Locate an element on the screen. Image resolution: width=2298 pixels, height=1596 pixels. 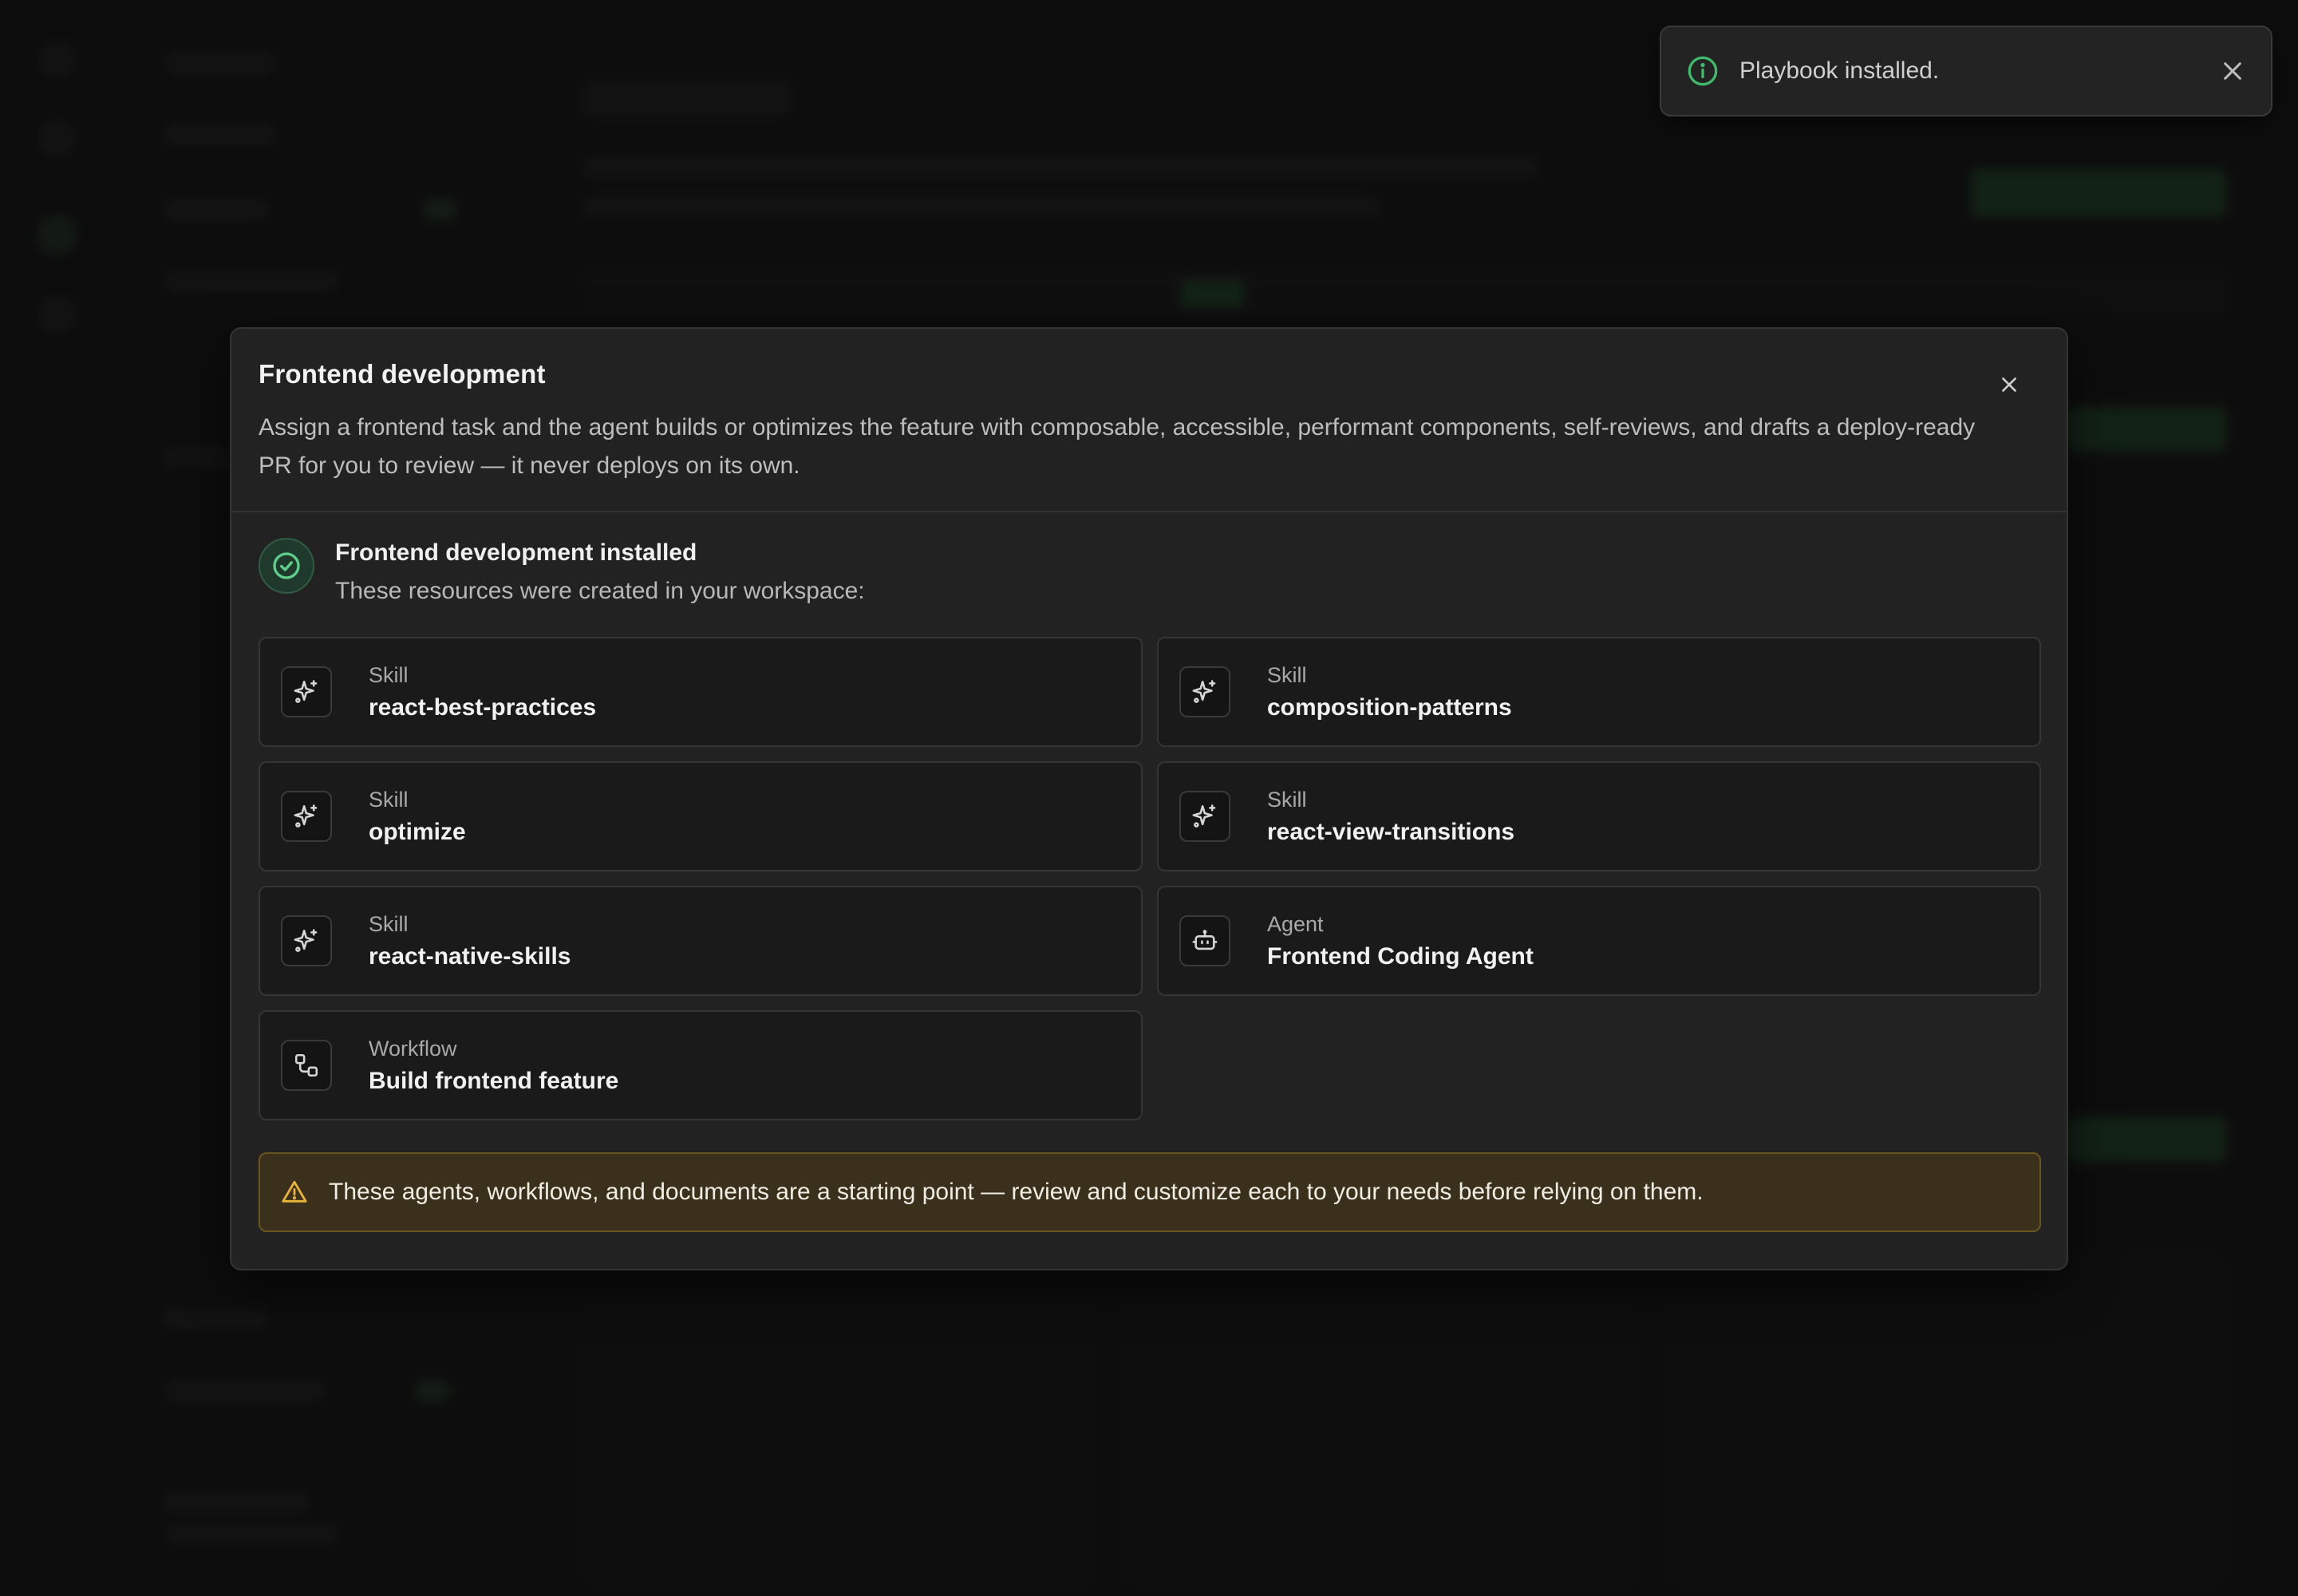
resource-name: react-native-skills is located at coordinates (470, 956).